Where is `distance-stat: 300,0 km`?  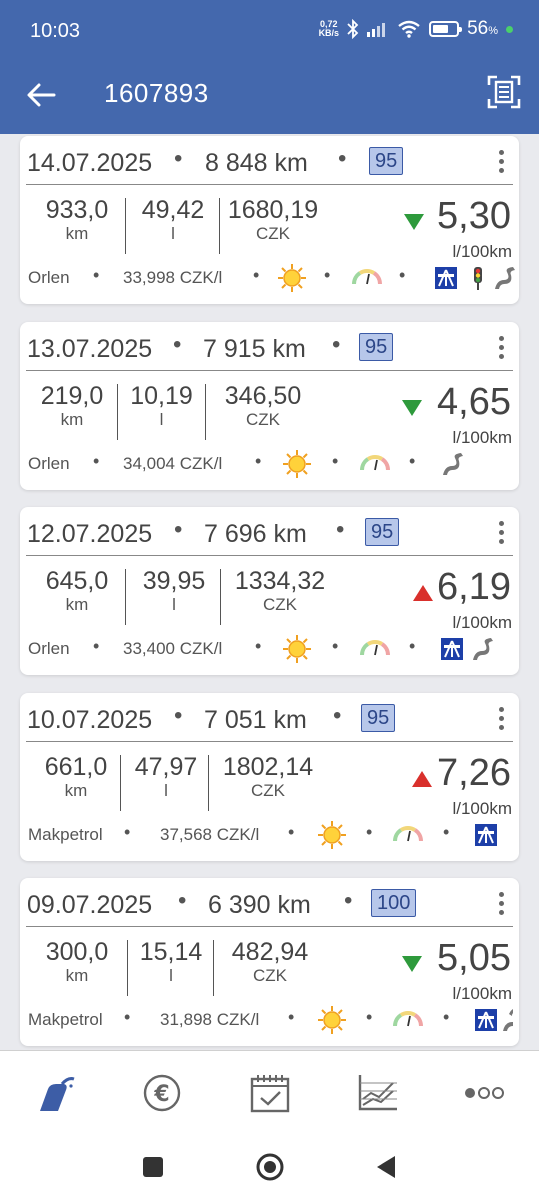
distance-stat: 300,0 km is located at coordinates (77, 962).